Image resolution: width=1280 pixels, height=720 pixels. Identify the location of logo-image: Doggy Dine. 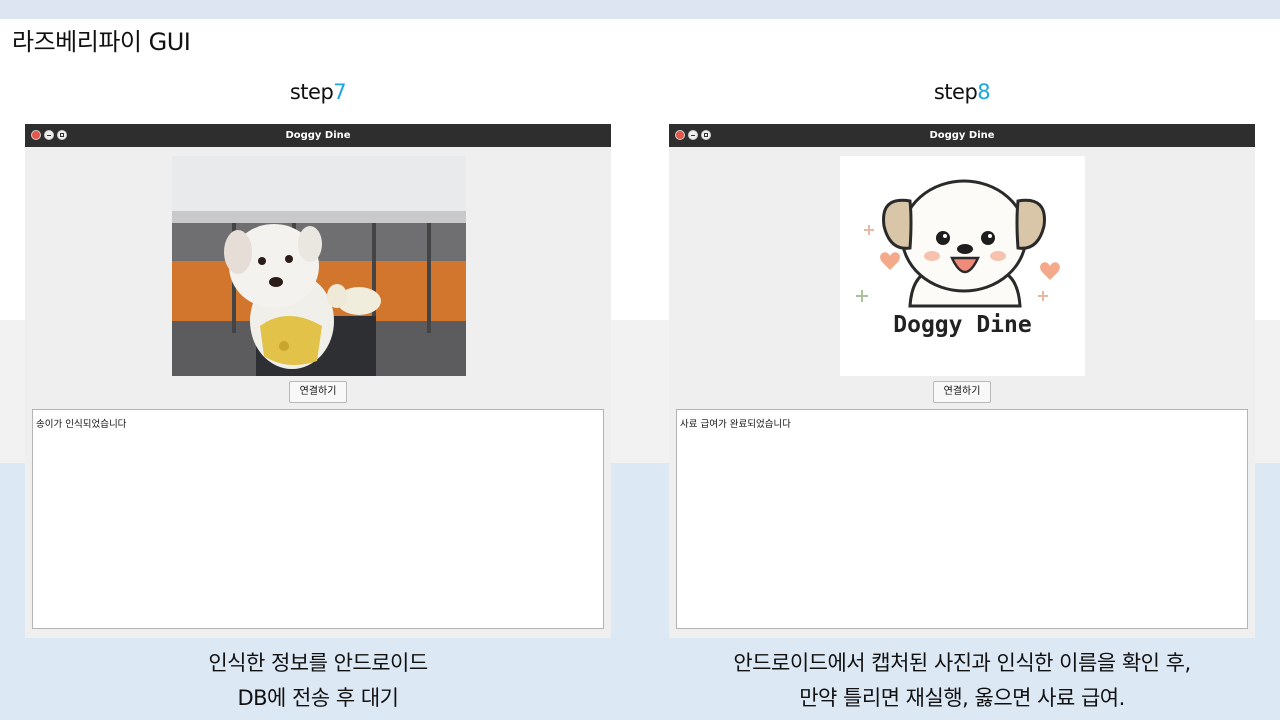
(962, 266).